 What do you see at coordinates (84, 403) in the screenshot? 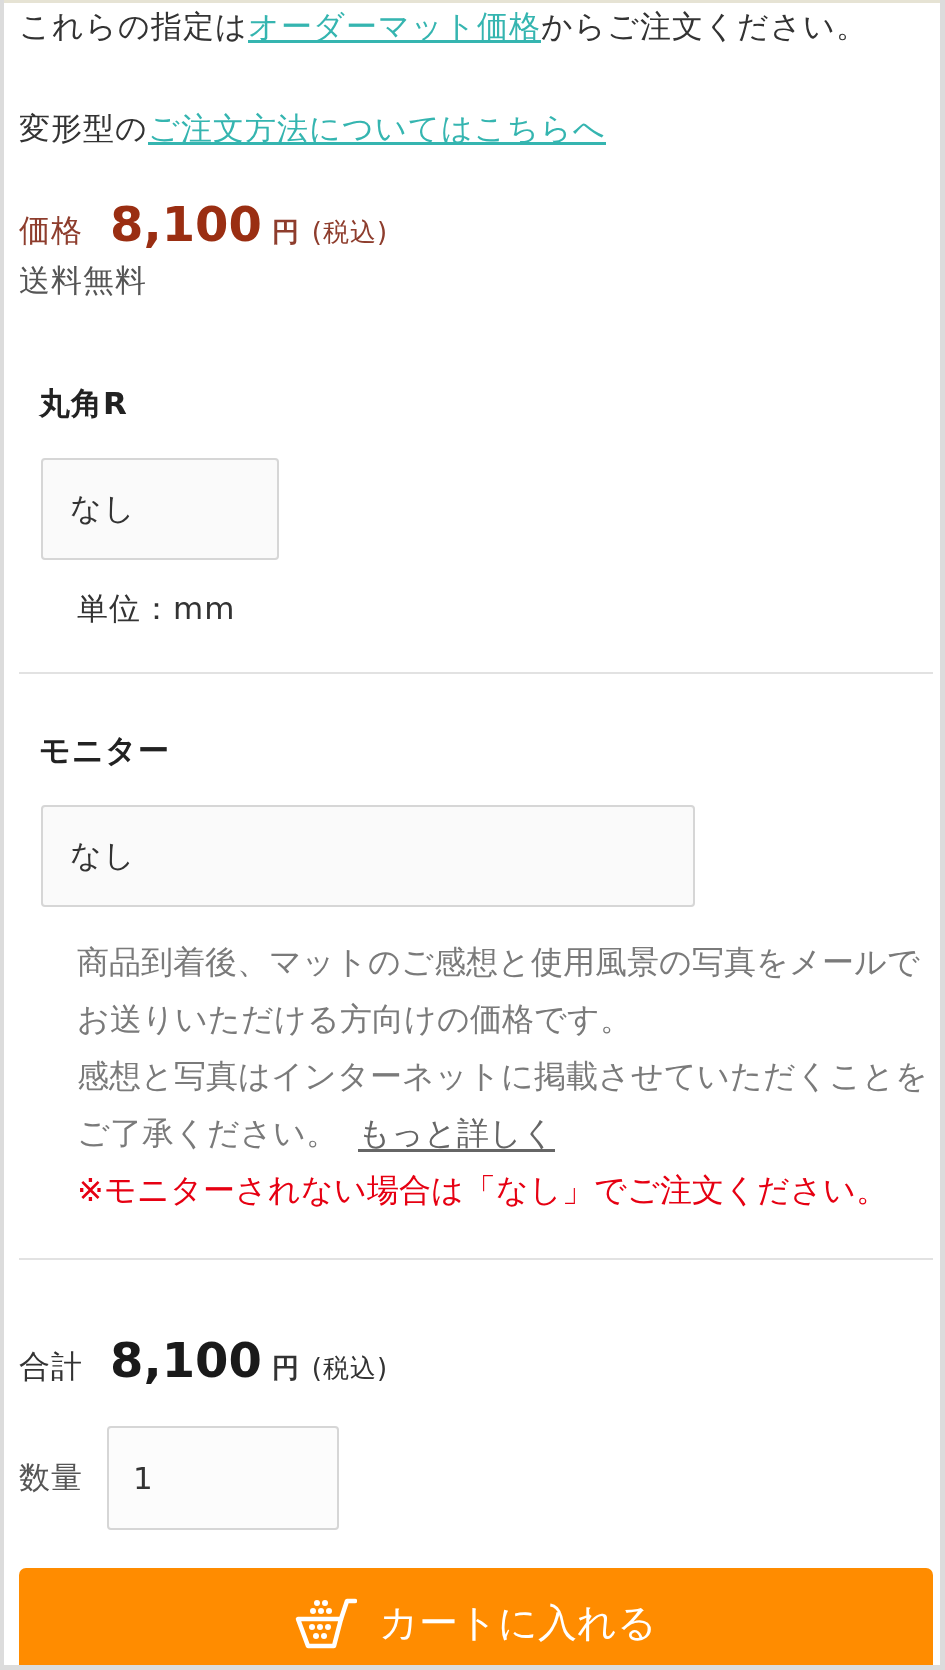
I see `option-heading: 丸角R` at bounding box center [84, 403].